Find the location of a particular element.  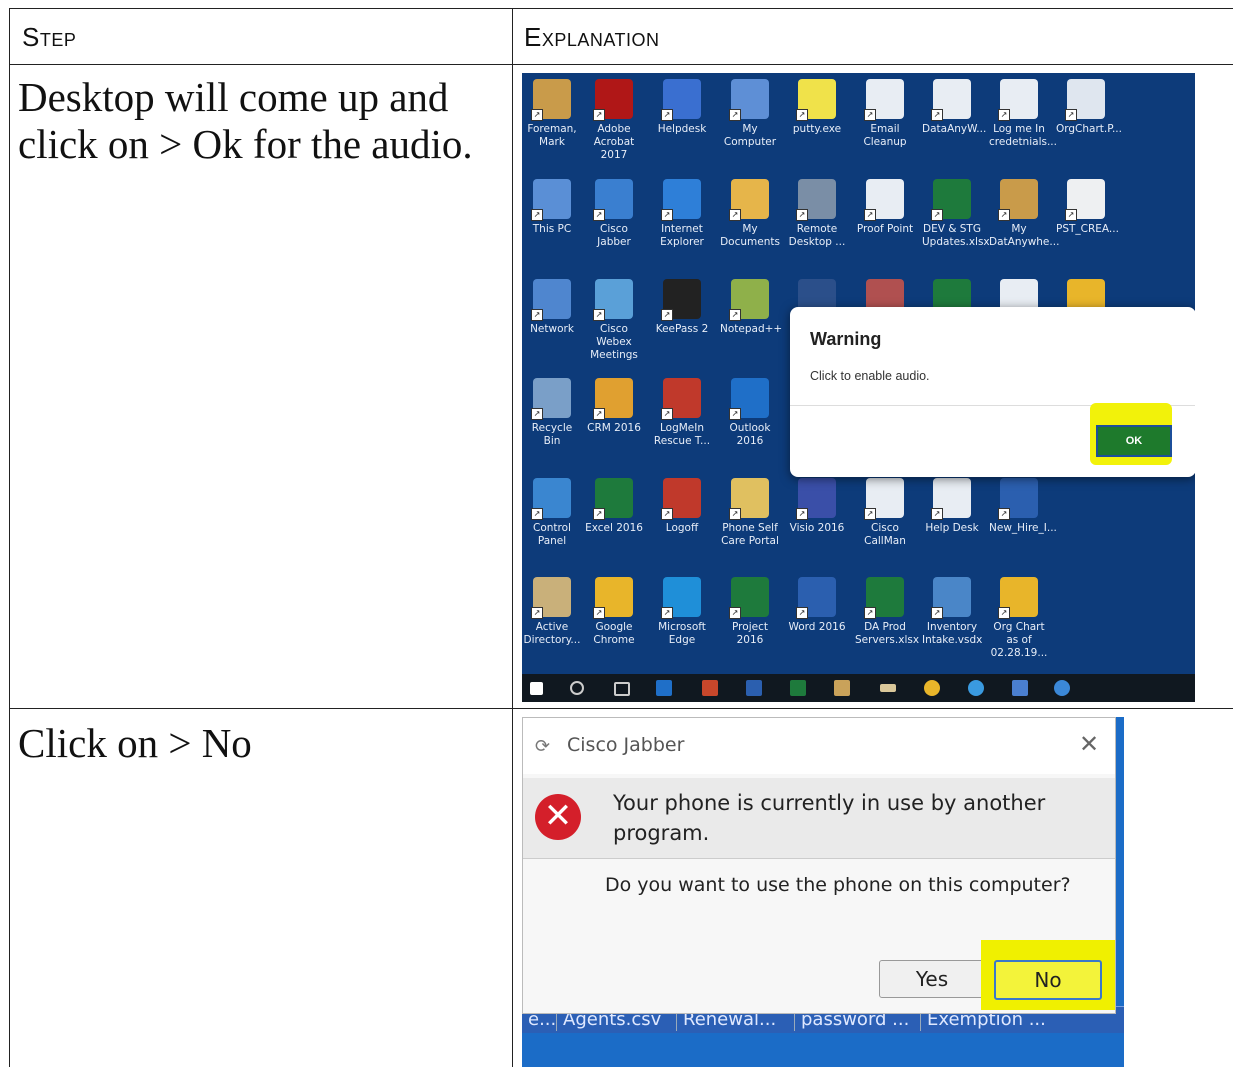

desktop-icon: ↗ My Computer is located at coordinates (750, 114).